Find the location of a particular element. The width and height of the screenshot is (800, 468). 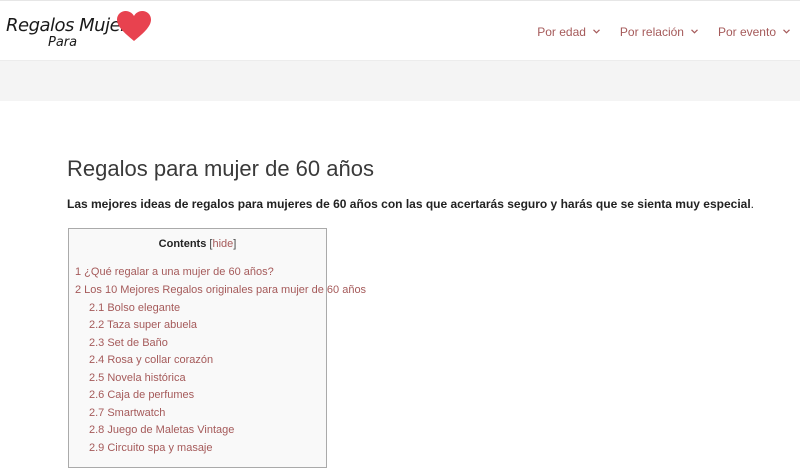

toc-item: 2.5 Novela histórica is located at coordinates (137, 378).